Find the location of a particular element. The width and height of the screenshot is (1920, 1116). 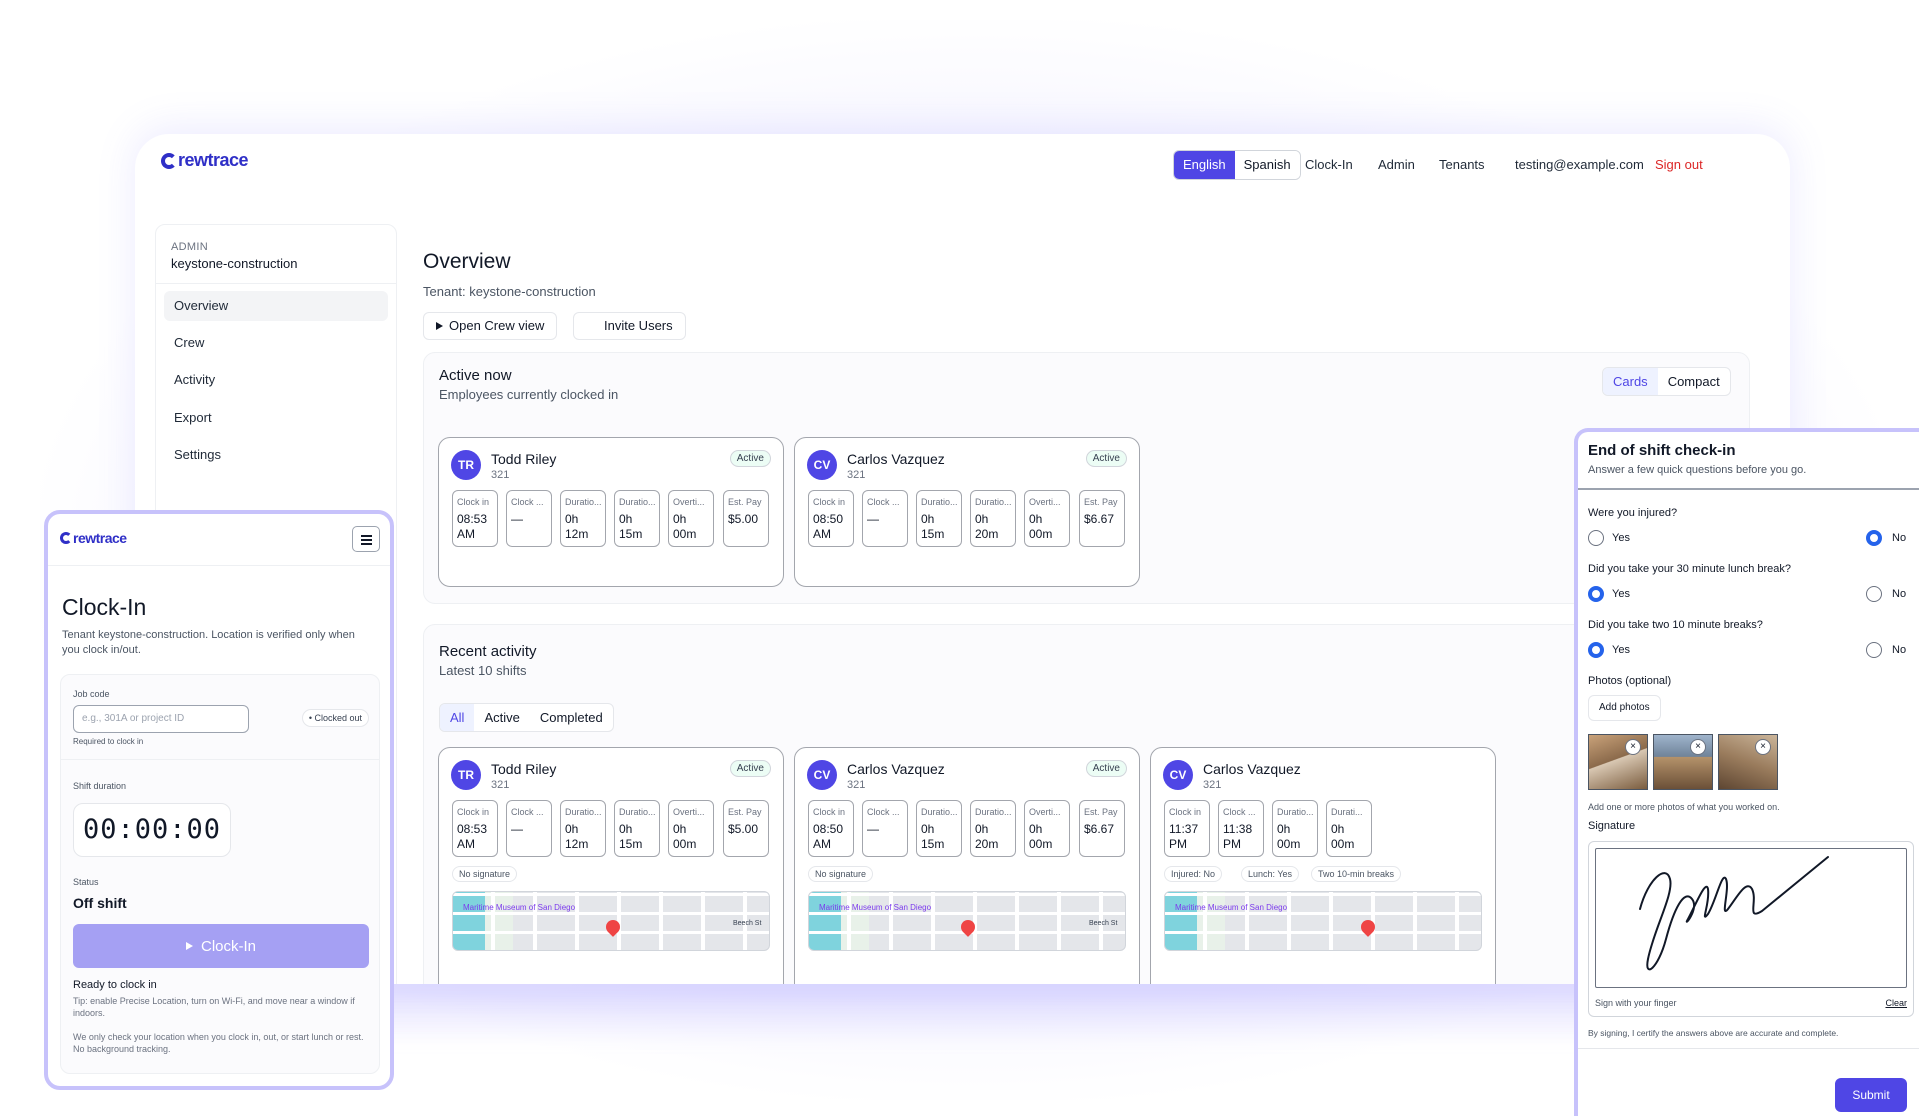

sidebar-item-export: Export is located at coordinates (276, 418).